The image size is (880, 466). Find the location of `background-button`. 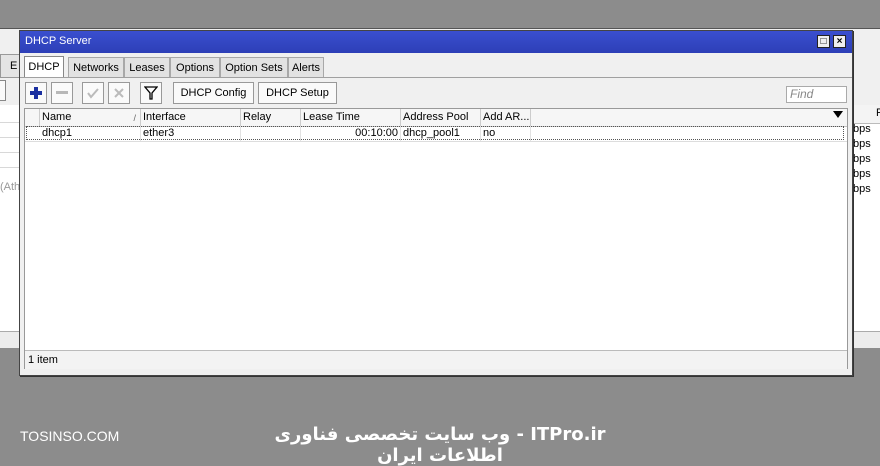

background-button is located at coordinates (3, 90).